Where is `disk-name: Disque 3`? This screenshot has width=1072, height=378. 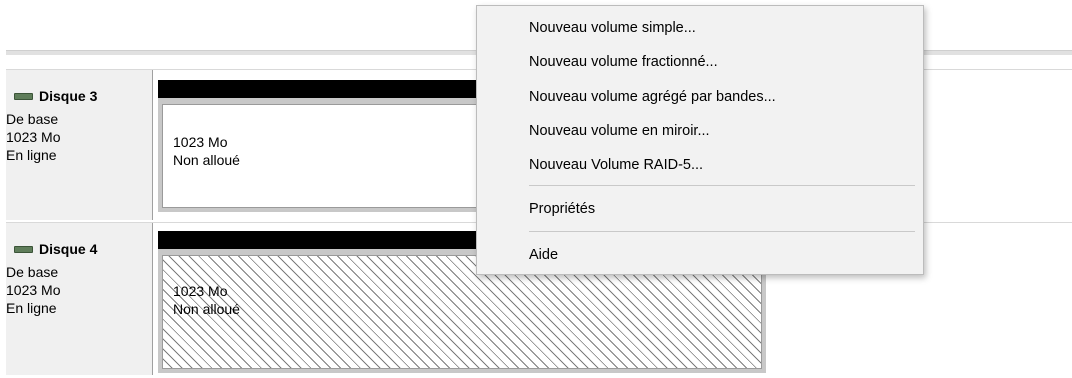 disk-name: Disque 3 is located at coordinates (55, 96).